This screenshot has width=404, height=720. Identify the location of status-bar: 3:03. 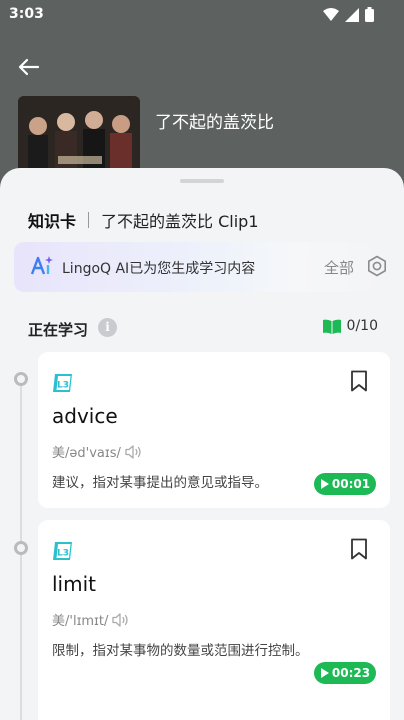
(202, 16).